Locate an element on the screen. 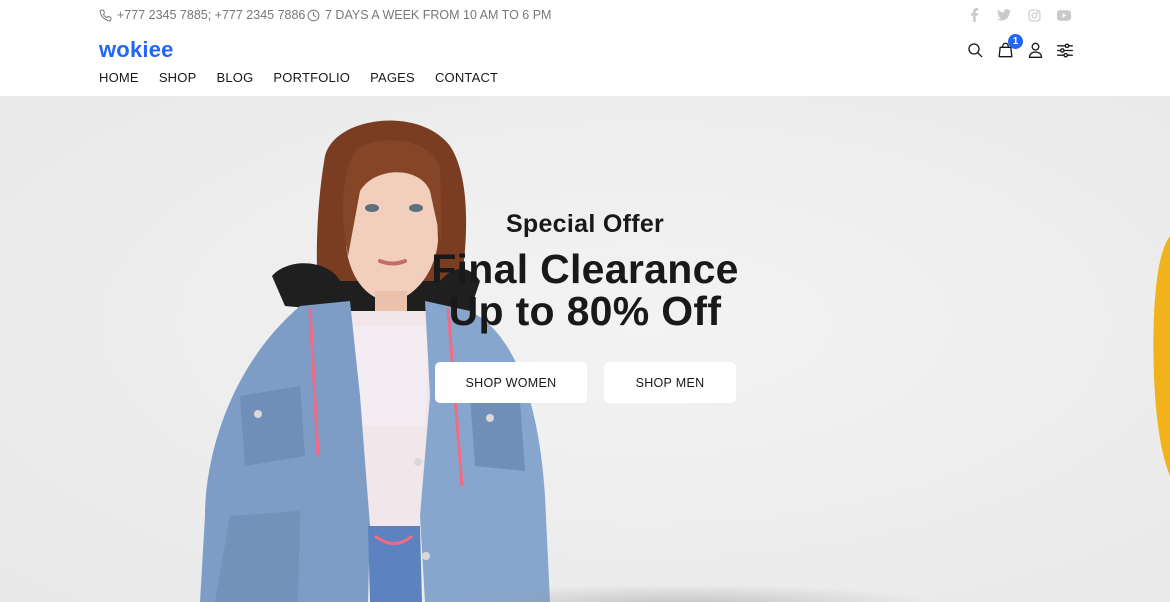  hours-info: 7 DAYS A WEEK FROM 10 AM TO 6 PM is located at coordinates (429, 15).